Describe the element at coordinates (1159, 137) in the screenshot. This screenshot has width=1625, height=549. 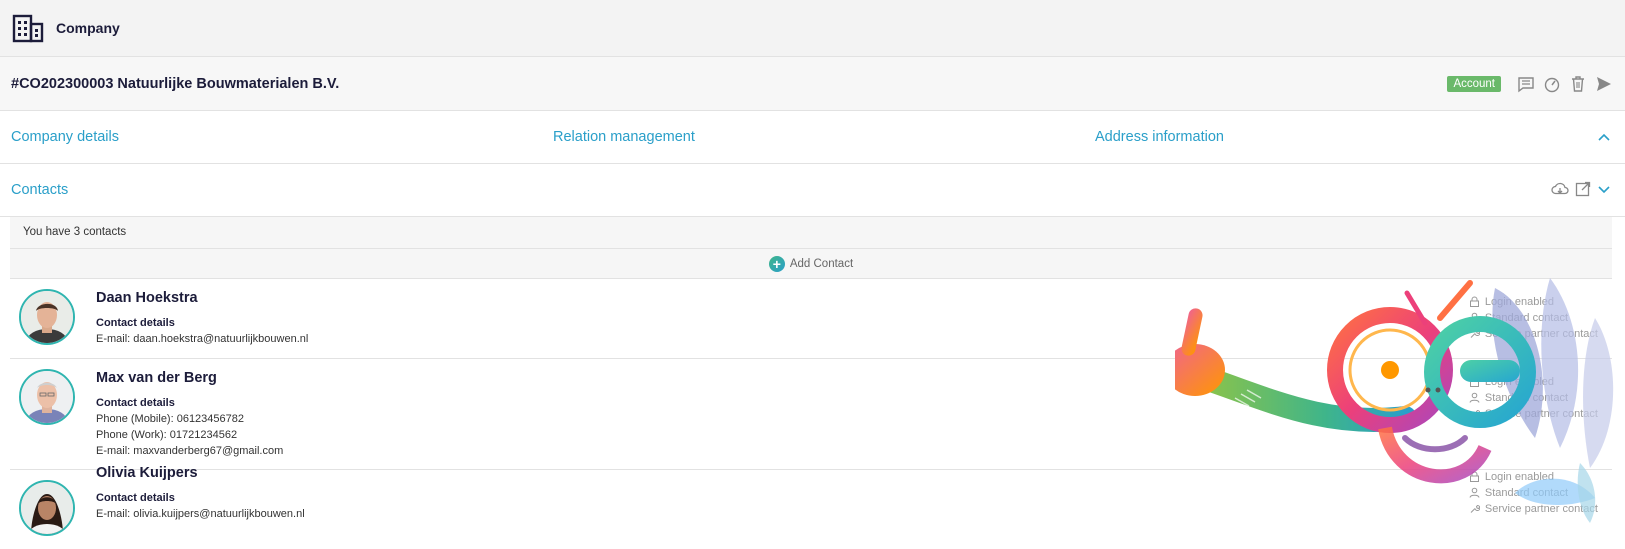
I see `tab-address-information: Address information` at that location.